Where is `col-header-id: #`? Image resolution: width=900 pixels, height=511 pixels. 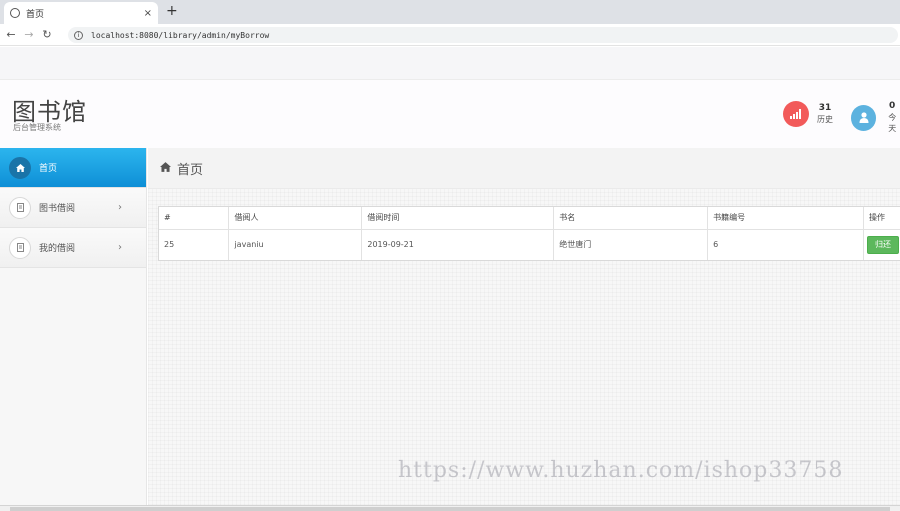 col-header-id: # is located at coordinates (194, 218).